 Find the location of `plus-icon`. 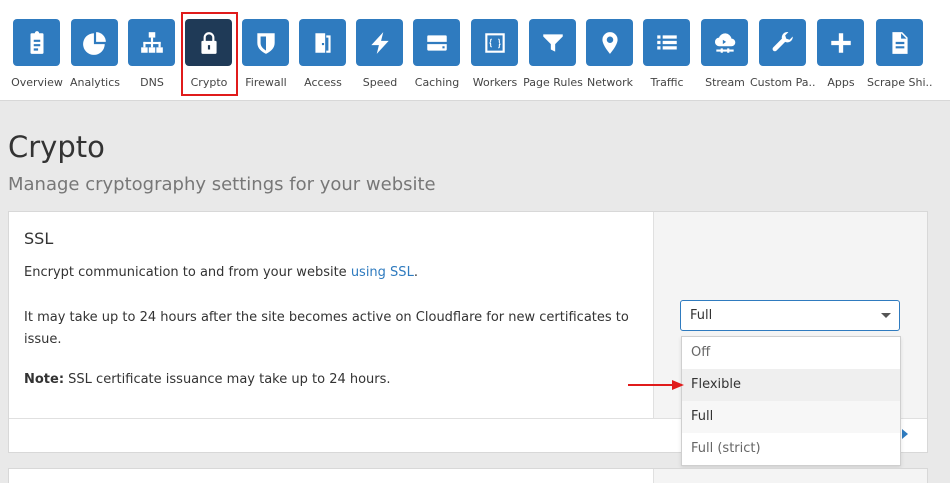

plus-icon is located at coordinates (840, 42).